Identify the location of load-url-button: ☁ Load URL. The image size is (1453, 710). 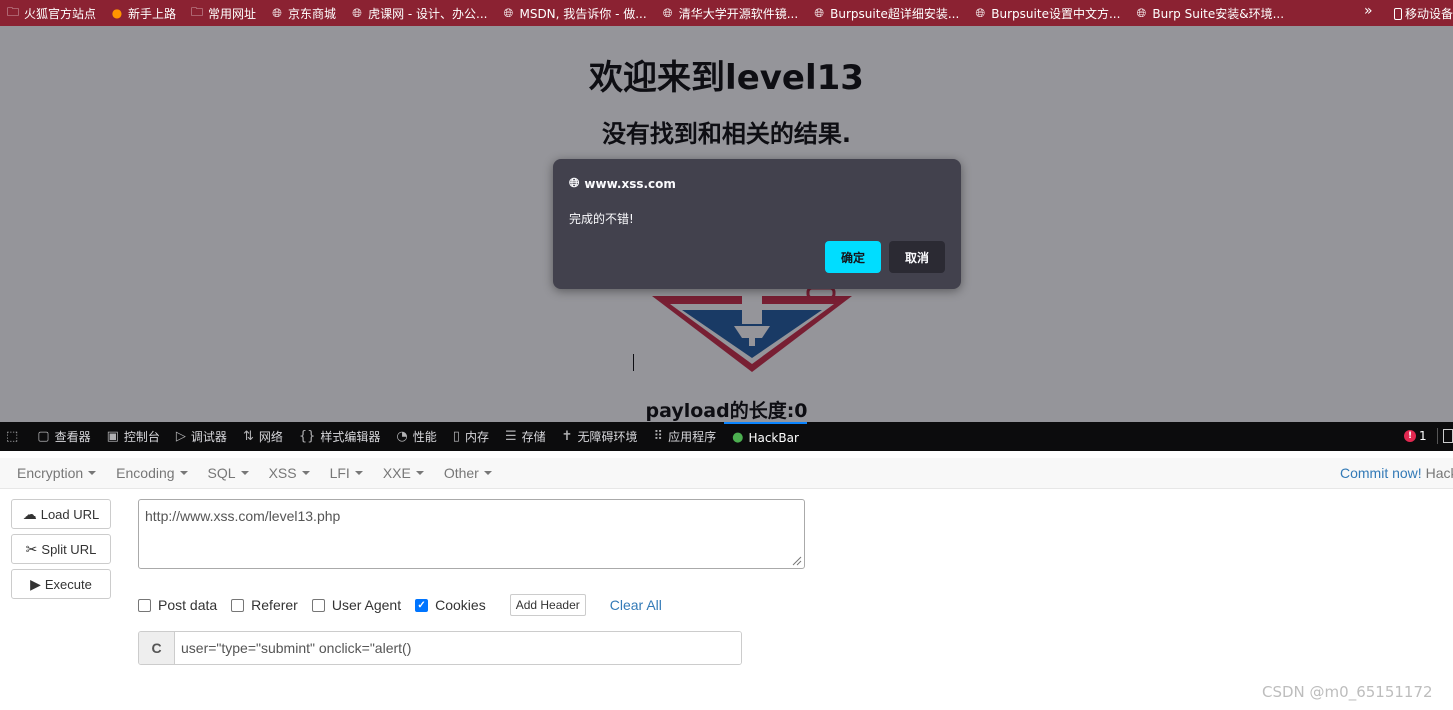
(61, 514).